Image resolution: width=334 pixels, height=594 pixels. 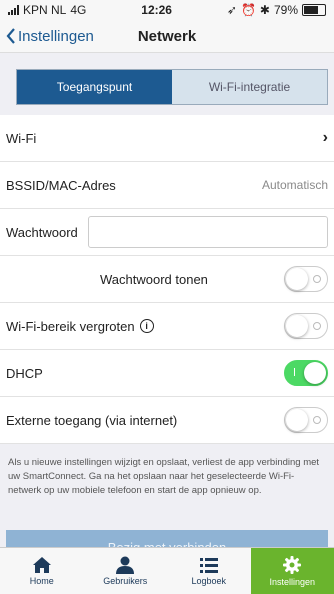 What do you see at coordinates (42, 232) in the screenshot?
I see `password-label: Wachtwoord` at bounding box center [42, 232].